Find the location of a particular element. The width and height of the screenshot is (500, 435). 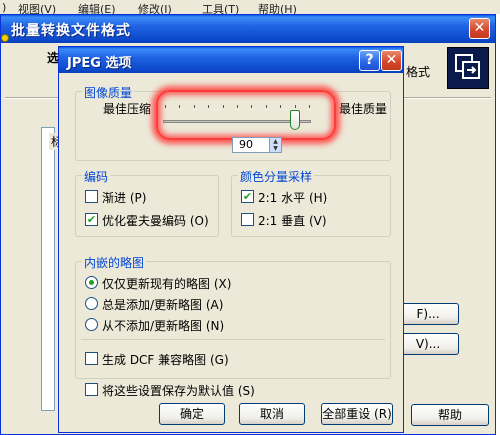

horizontal-2-1-checkbox: ✔ is located at coordinates (247, 196).